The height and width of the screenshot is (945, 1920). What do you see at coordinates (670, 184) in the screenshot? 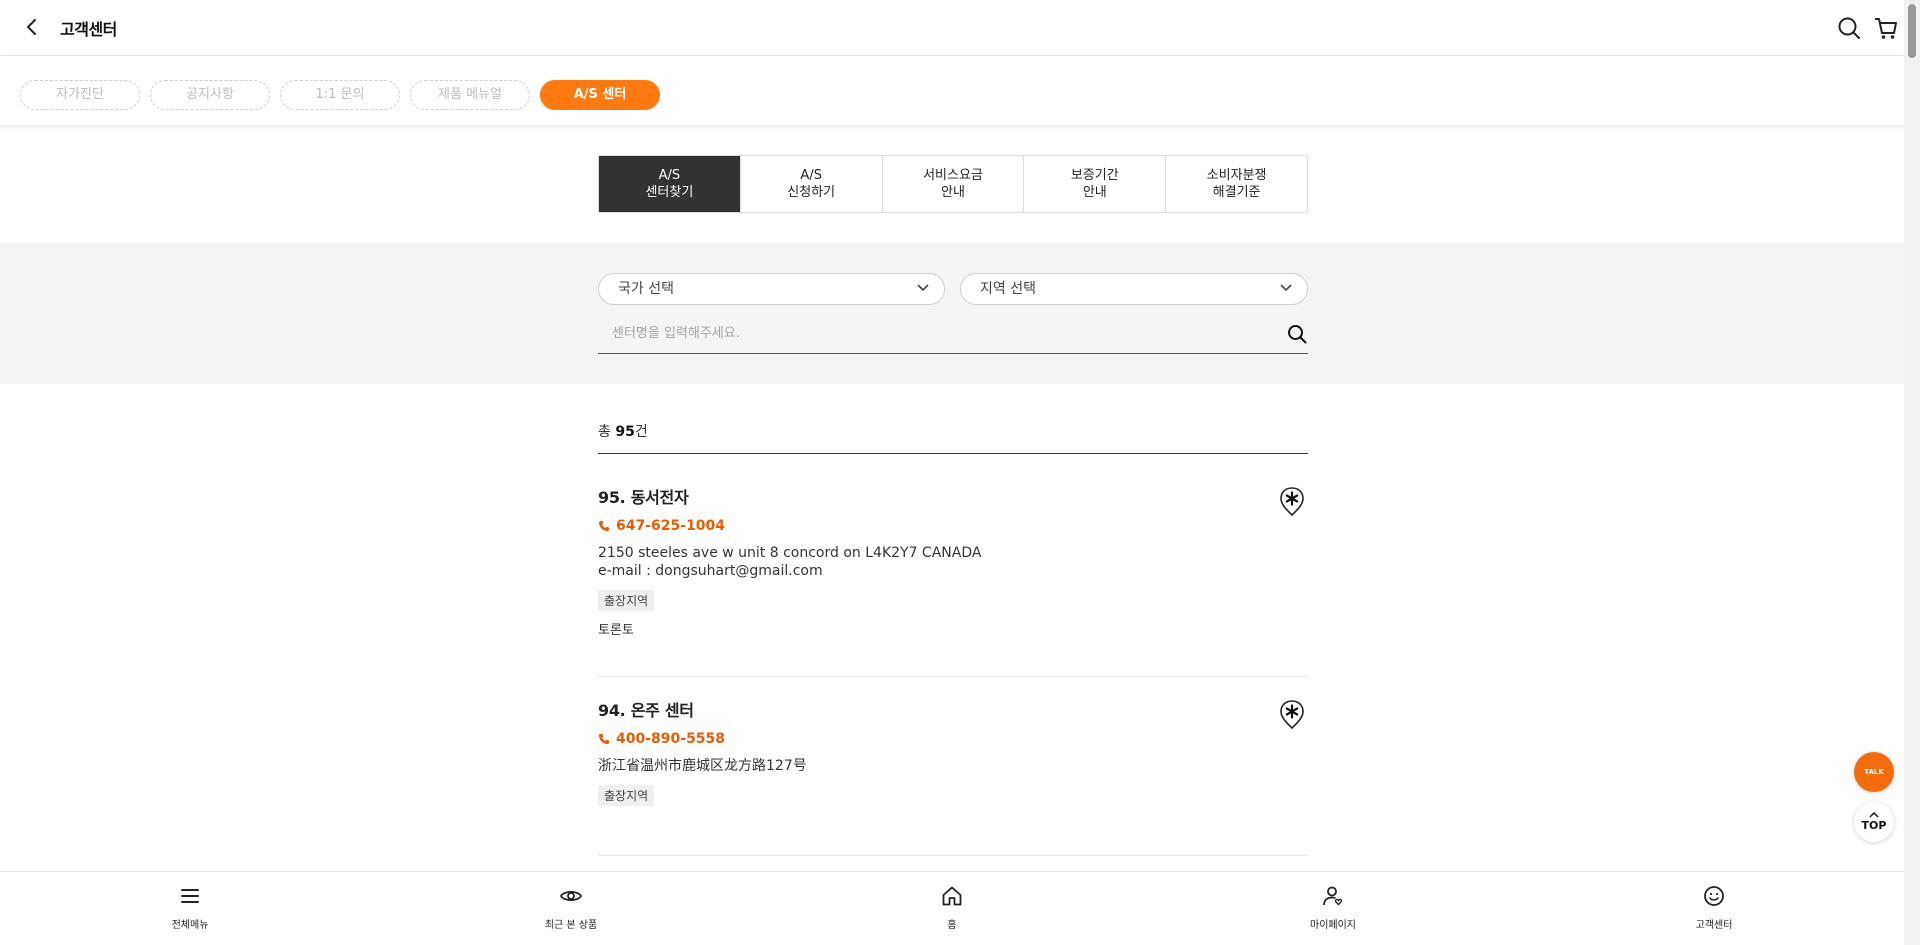
I see `tab-find-center: A/S 센터찾기` at bounding box center [670, 184].